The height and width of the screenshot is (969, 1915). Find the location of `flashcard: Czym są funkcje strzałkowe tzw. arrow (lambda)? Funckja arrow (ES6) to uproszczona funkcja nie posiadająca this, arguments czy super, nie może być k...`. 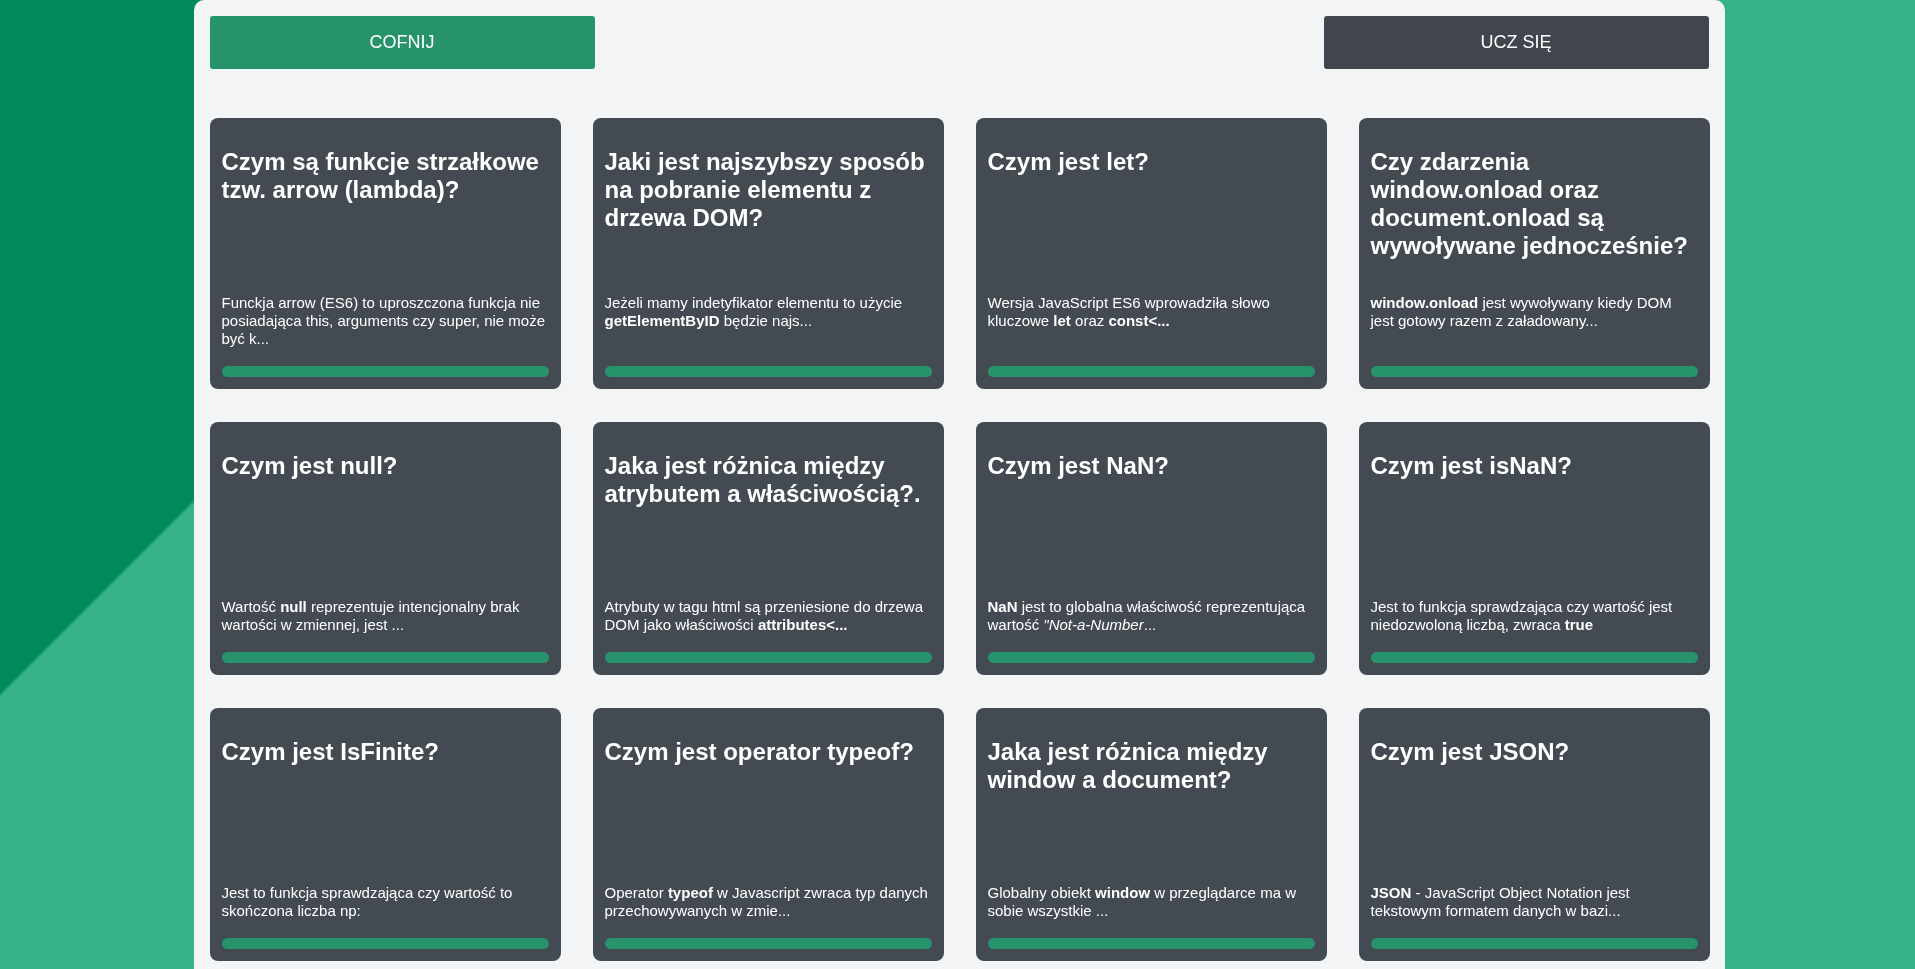

flashcard: Czym są funkcje strzałkowe tzw. arrow (lambda)? Funckja arrow (ES6) to uproszczona funkcja nie posiadająca this, arguments czy super, nie może być k... is located at coordinates (385, 253).